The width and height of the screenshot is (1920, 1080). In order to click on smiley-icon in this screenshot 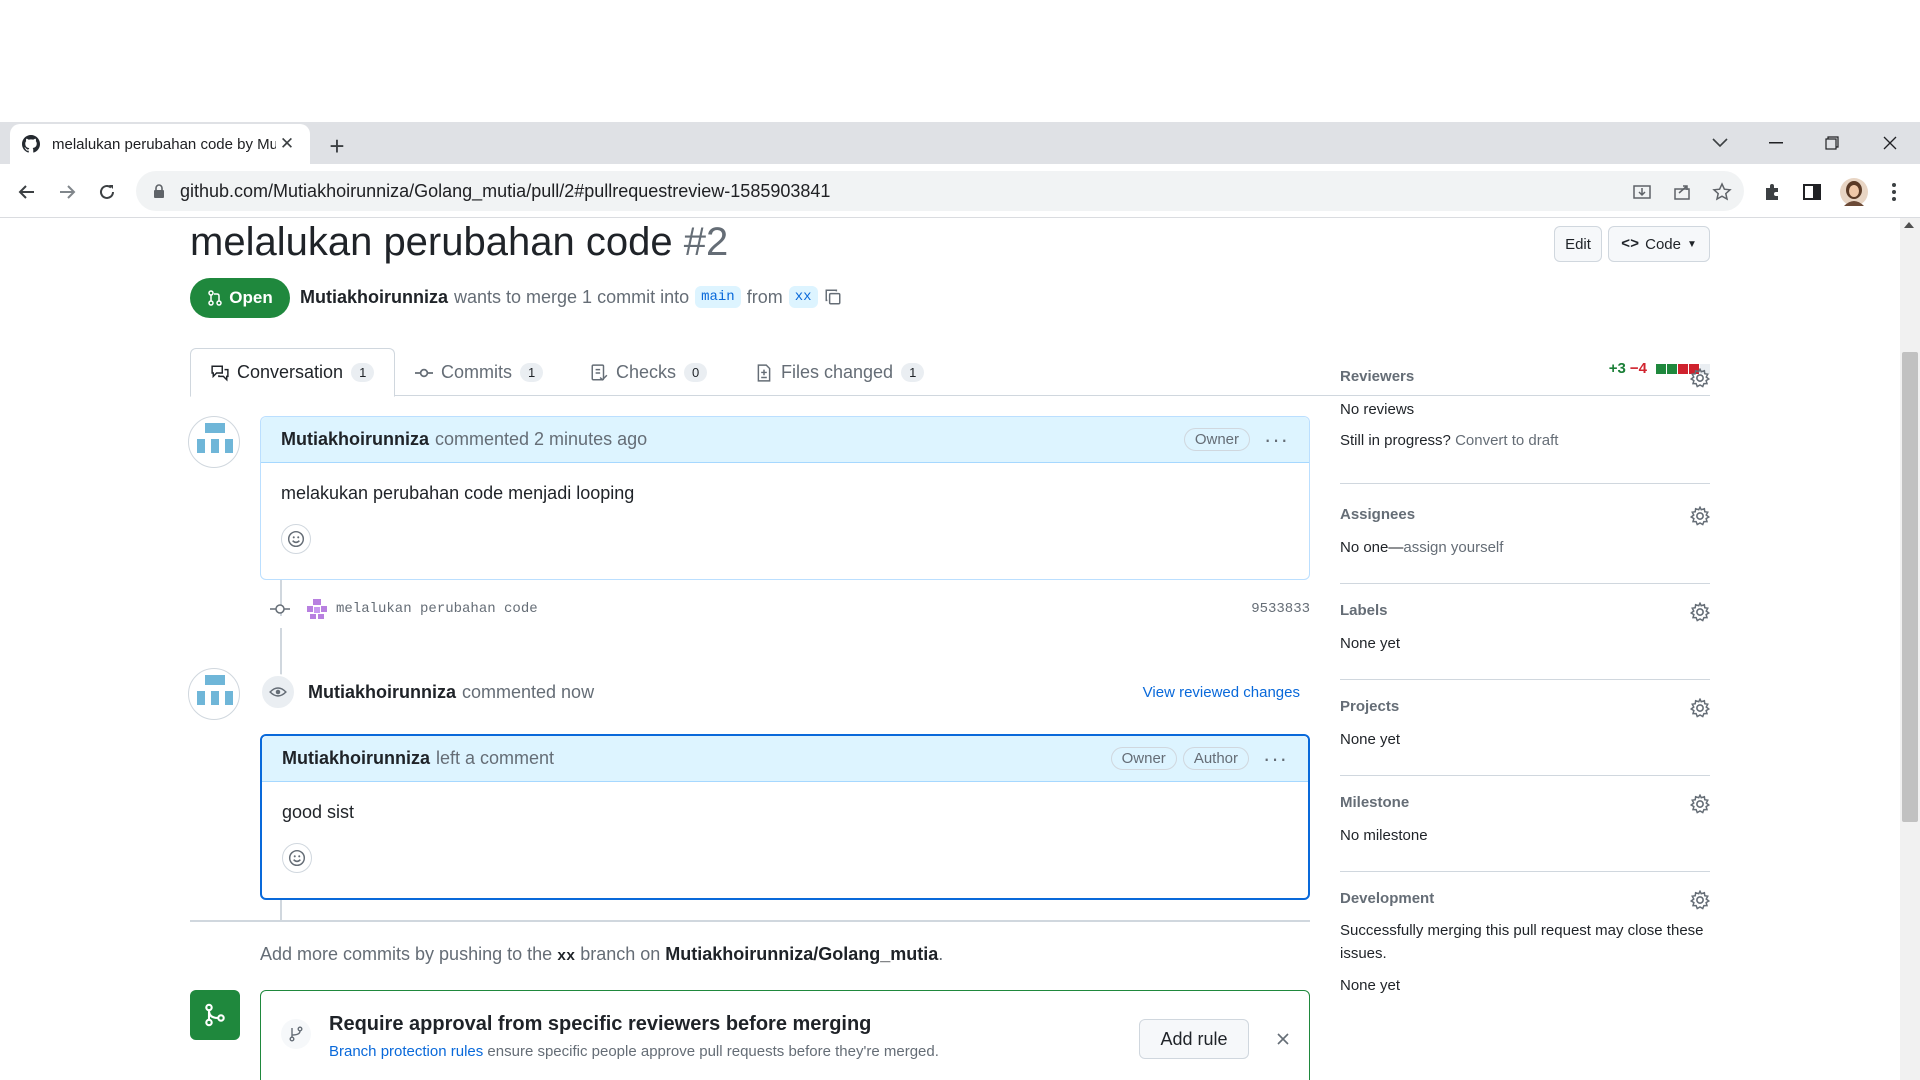, I will do `click(296, 539)`.